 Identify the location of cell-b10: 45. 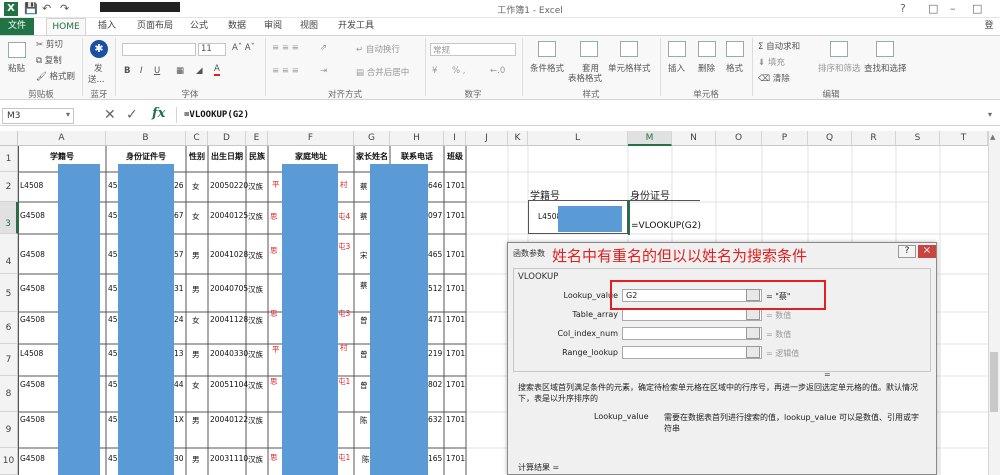
(113, 458).